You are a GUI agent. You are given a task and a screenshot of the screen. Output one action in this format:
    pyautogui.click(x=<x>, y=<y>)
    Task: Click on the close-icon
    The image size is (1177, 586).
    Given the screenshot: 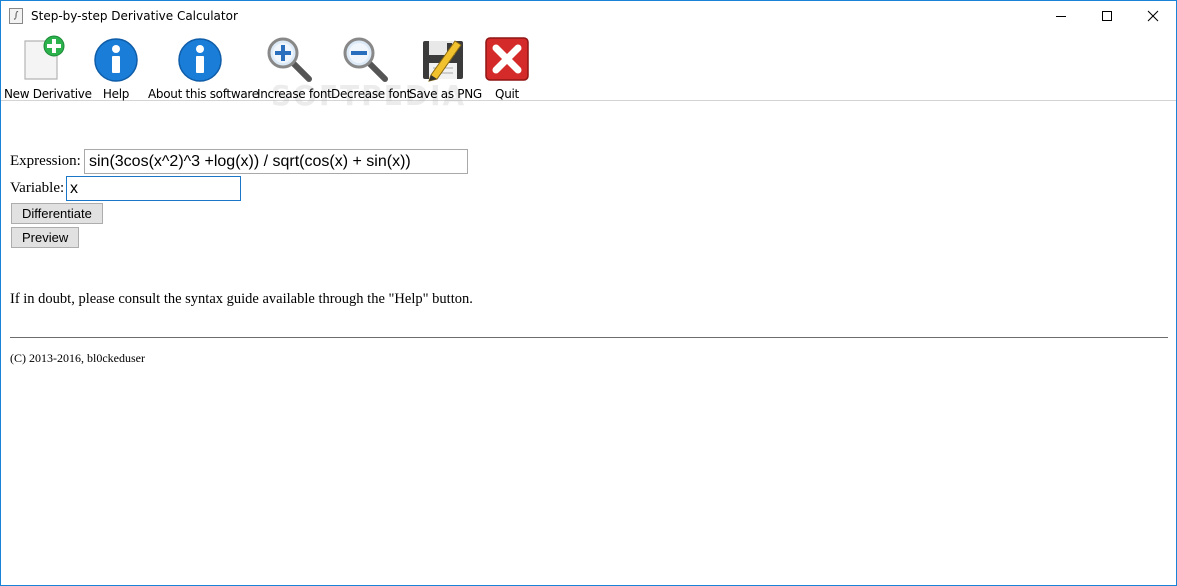 What is the action you would take?
    pyautogui.click(x=1153, y=16)
    